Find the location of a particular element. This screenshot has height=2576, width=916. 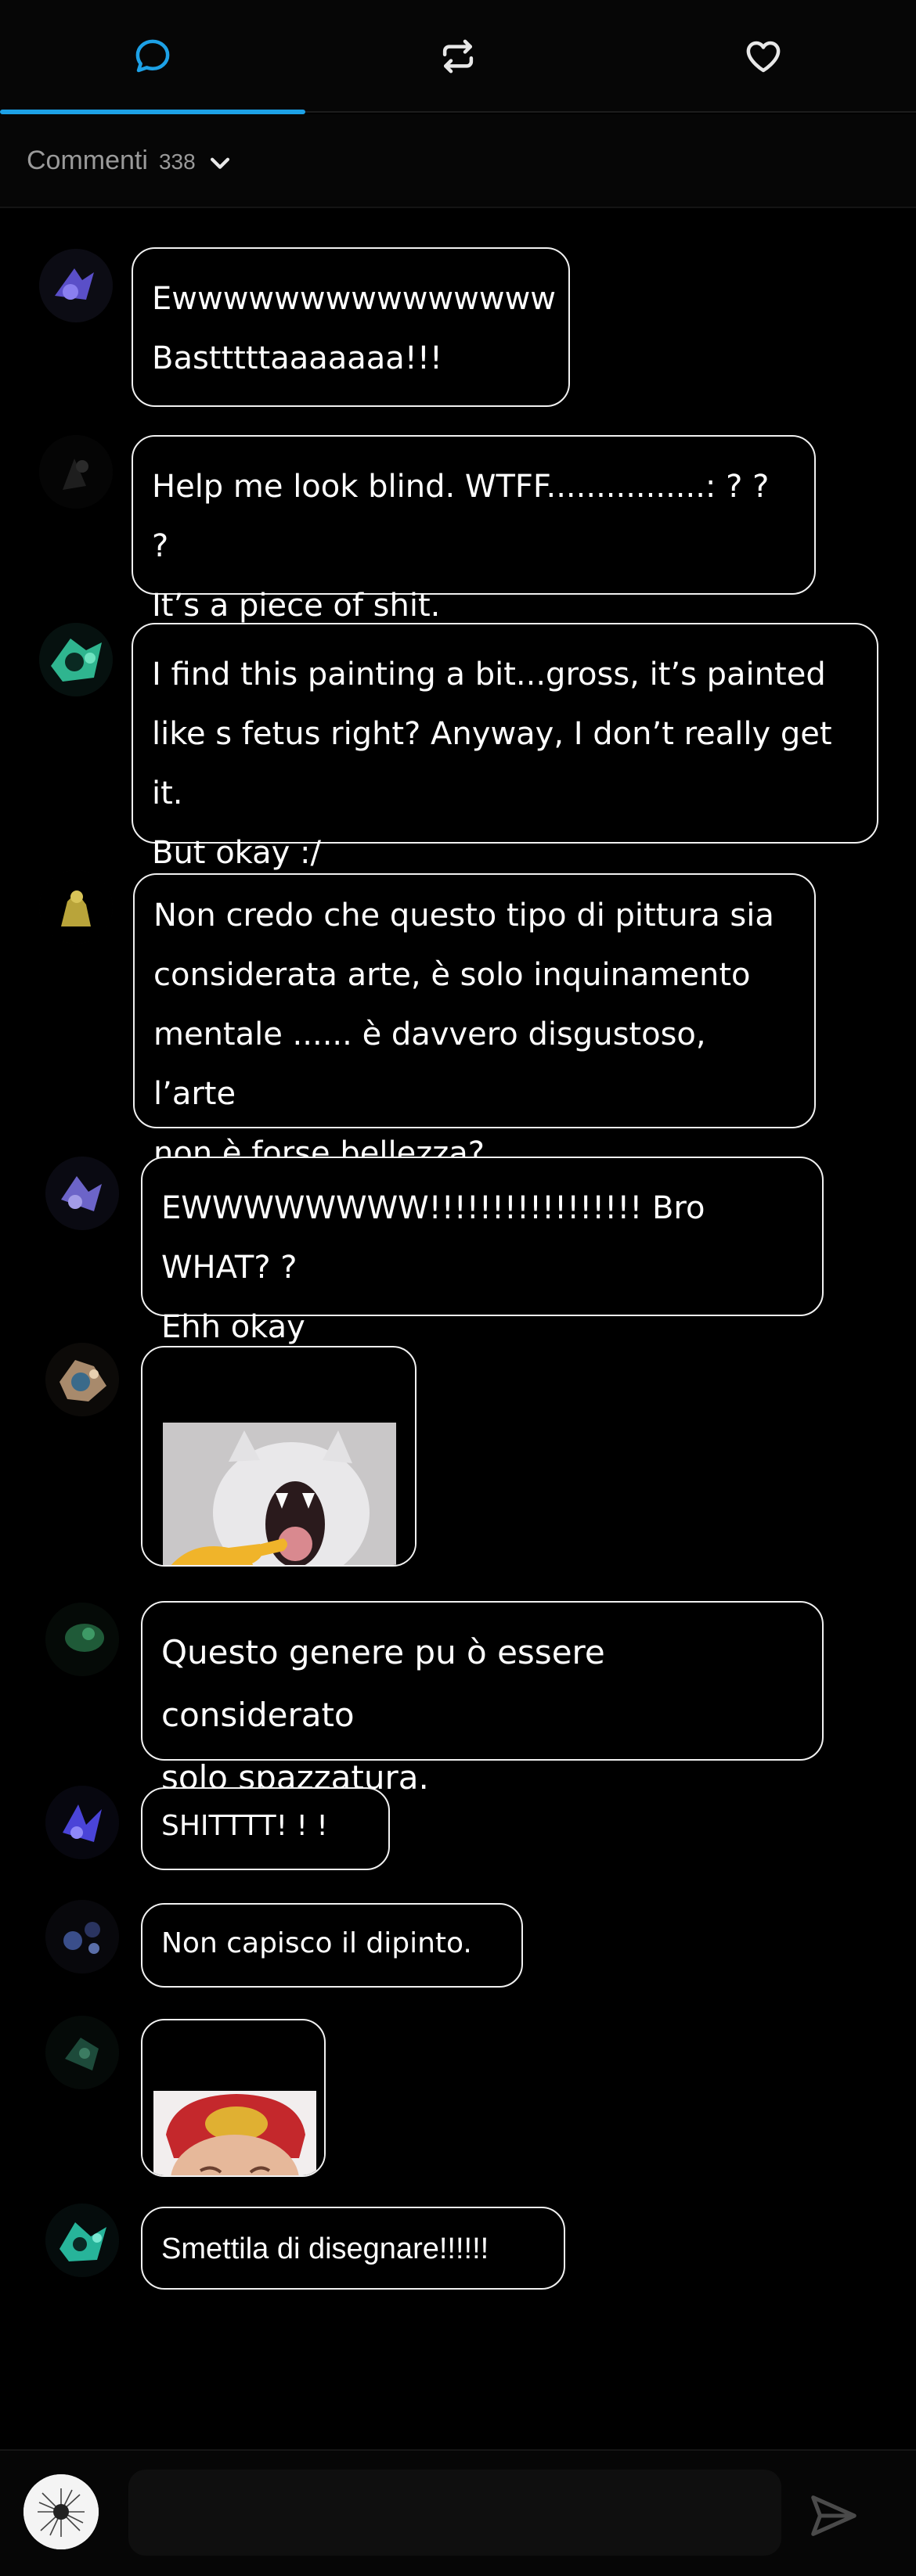

tab-likes is located at coordinates (763, 57).